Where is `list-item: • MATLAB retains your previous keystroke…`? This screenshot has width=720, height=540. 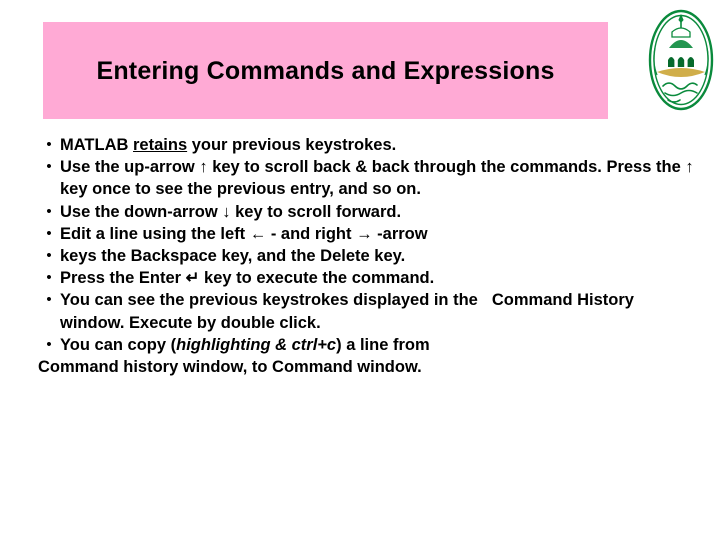
list-item: • MATLAB retains your previous keystroke… is located at coordinates (368, 145).